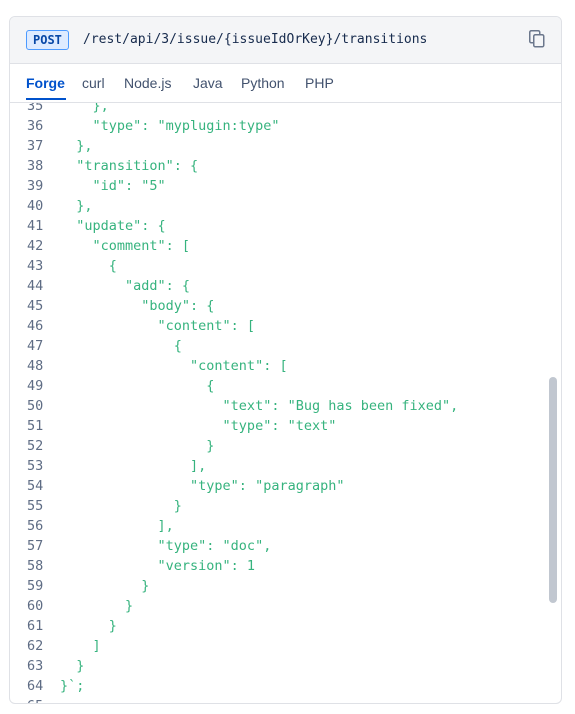  Describe the element at coordinates (275, 386) in the screenshot. I see `code-line: 49 {` at that location.